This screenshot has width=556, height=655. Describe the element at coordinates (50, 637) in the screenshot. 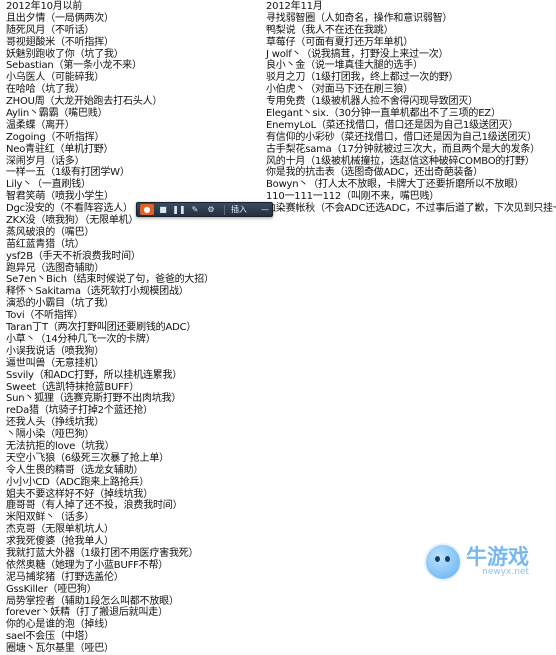

I see `left-entry: sael不会压（中塔）` at that location.